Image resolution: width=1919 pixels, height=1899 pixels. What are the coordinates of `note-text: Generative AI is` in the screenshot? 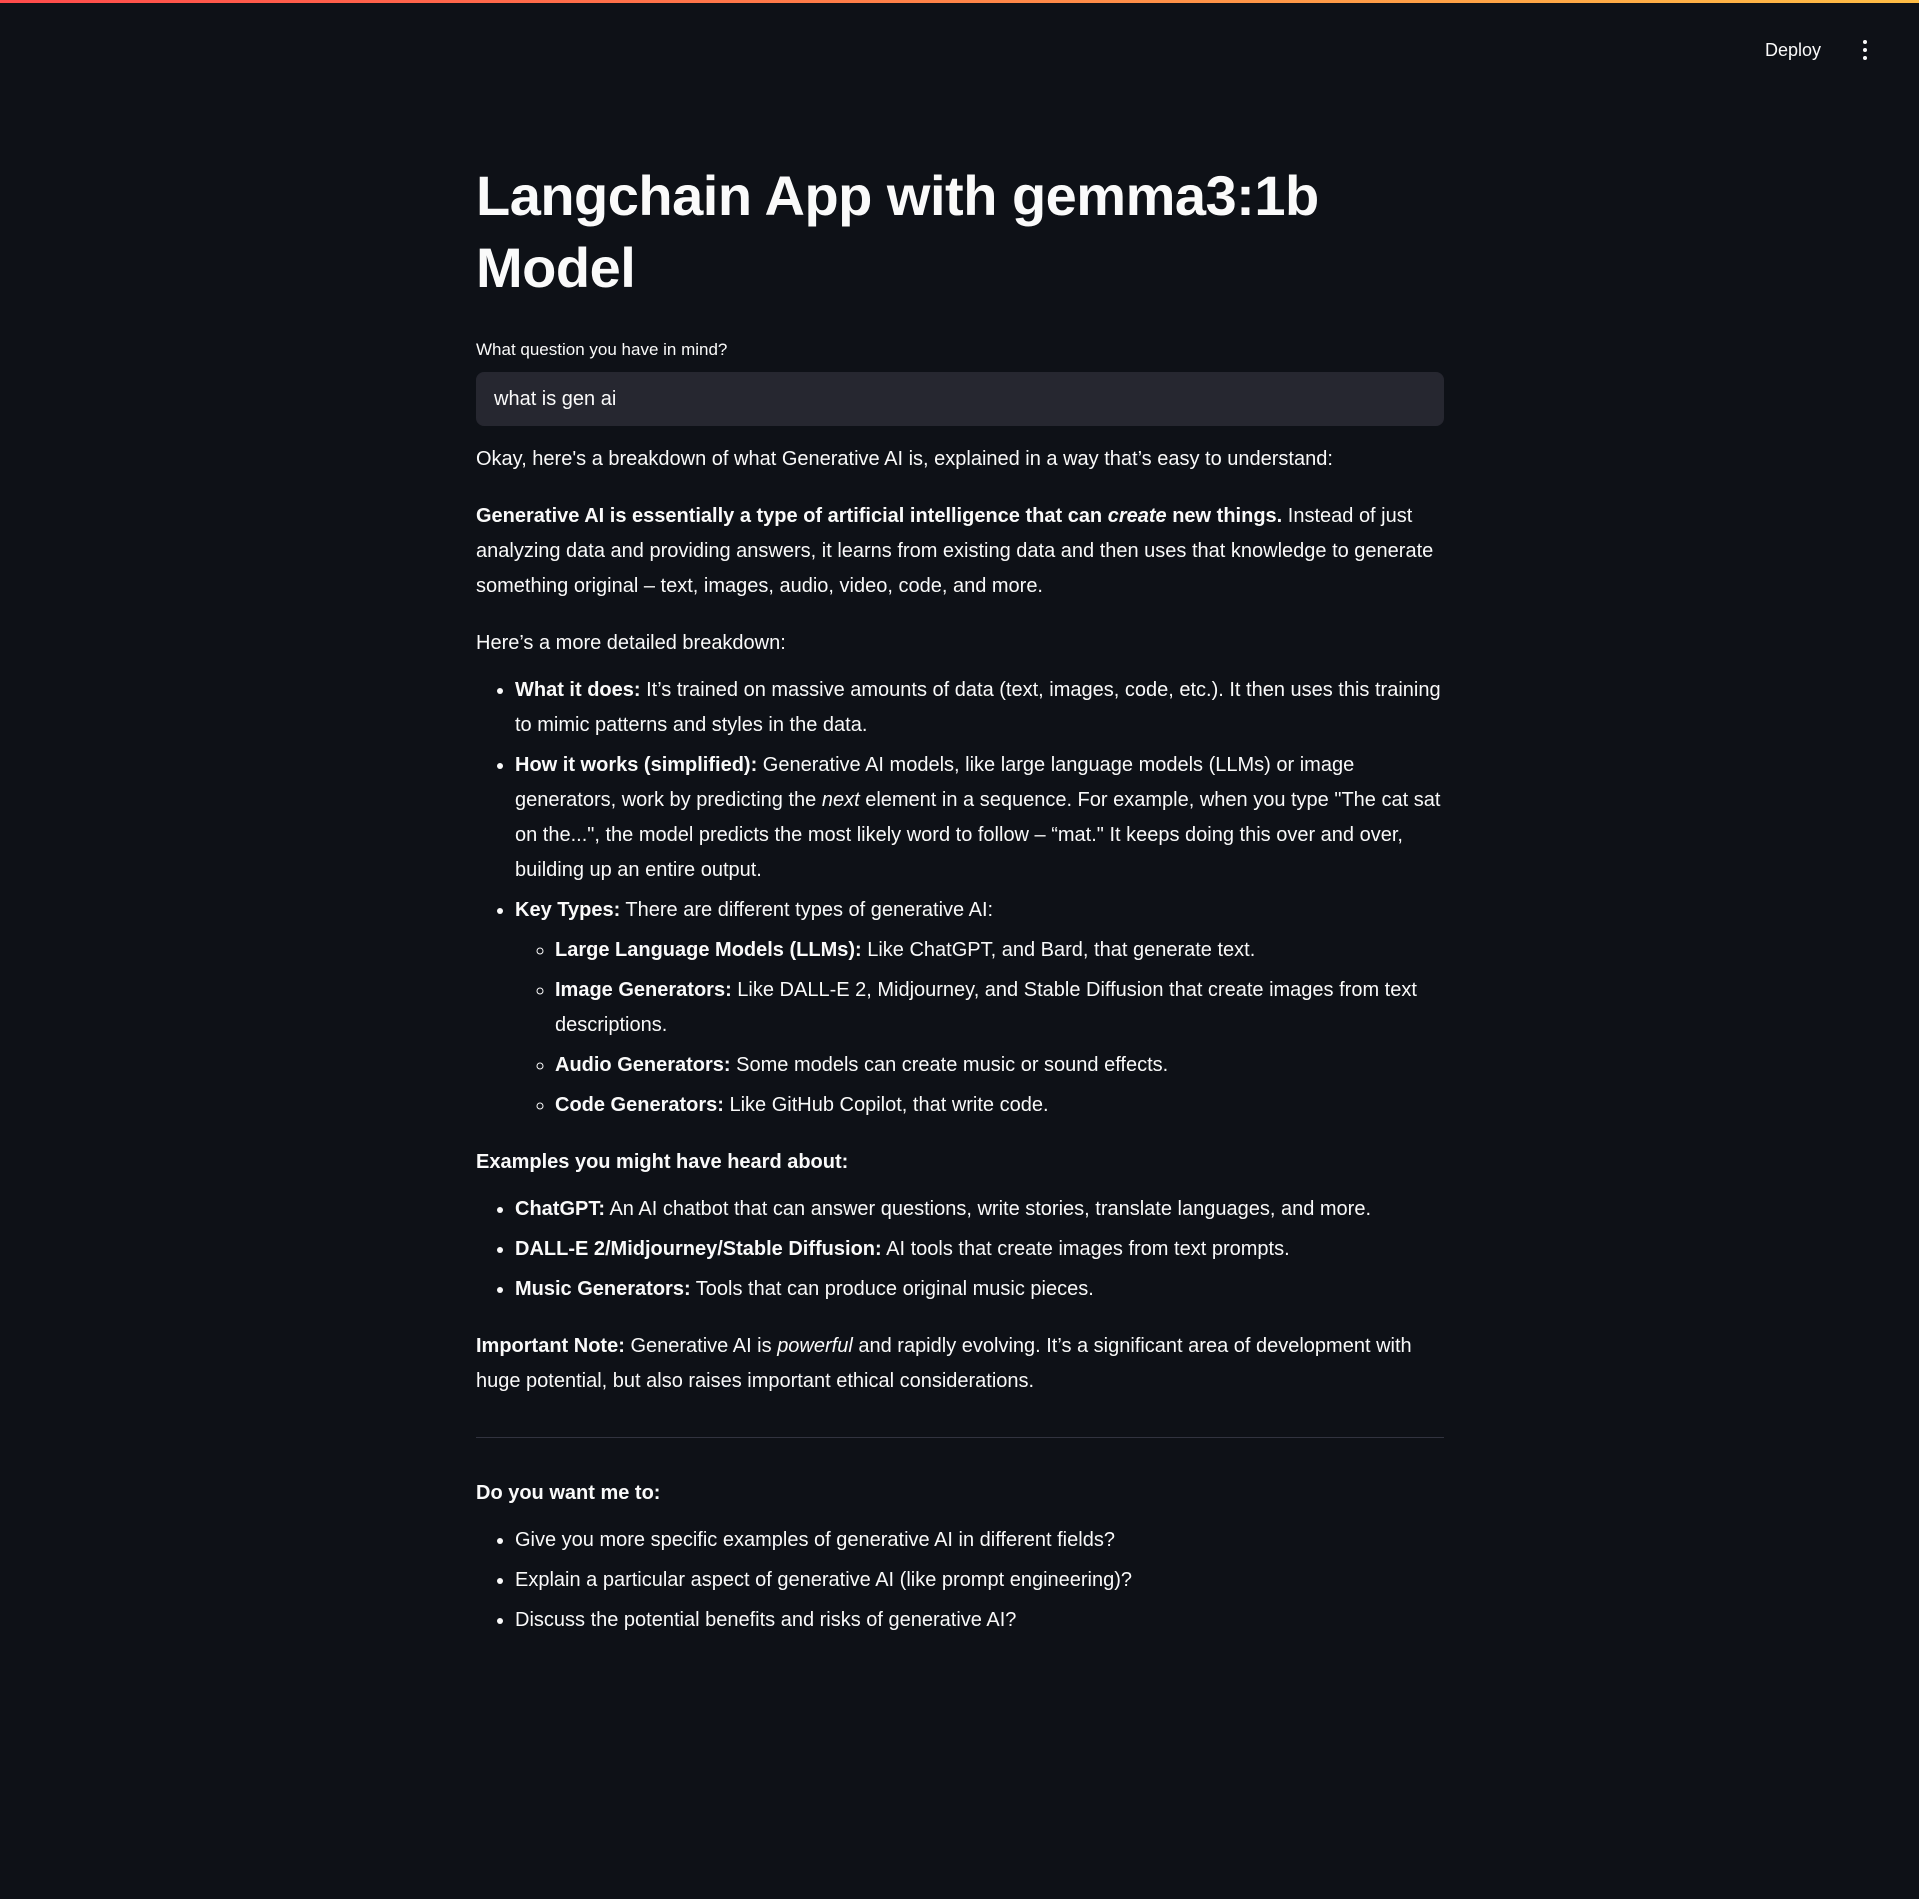 It's located at (701, 1346).